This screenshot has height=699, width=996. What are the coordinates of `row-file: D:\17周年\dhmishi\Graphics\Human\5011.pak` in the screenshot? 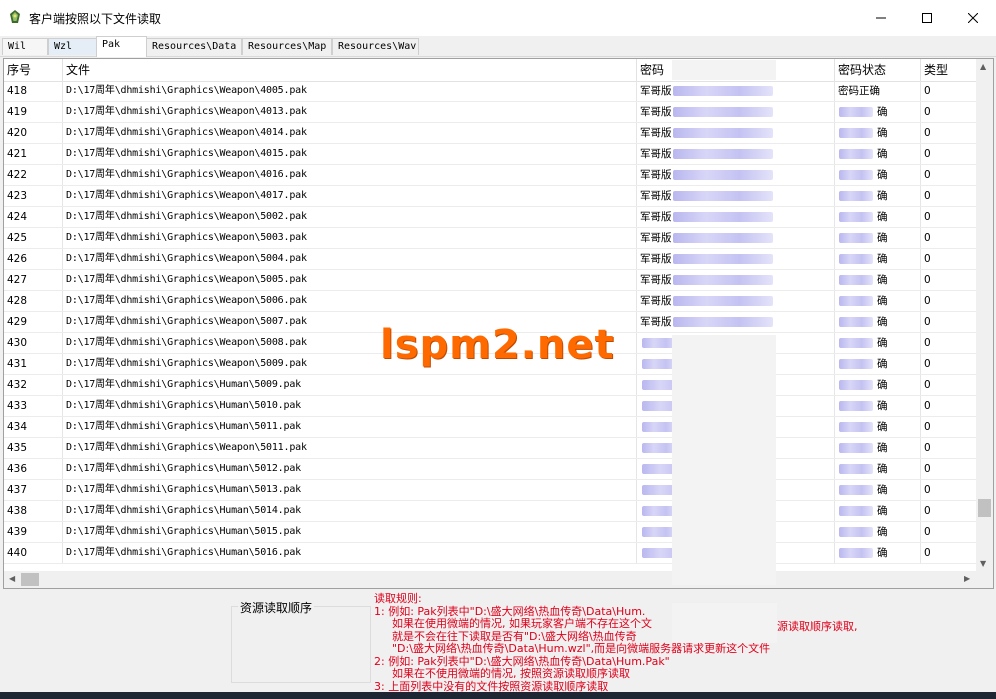 It's located at (350, 427).